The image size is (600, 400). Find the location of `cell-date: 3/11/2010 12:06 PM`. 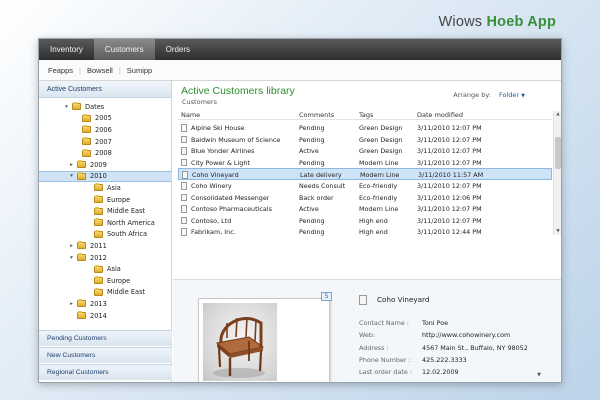

cell-date: 3/11/2010 12:06 PM is located at coordinates (449, 197).